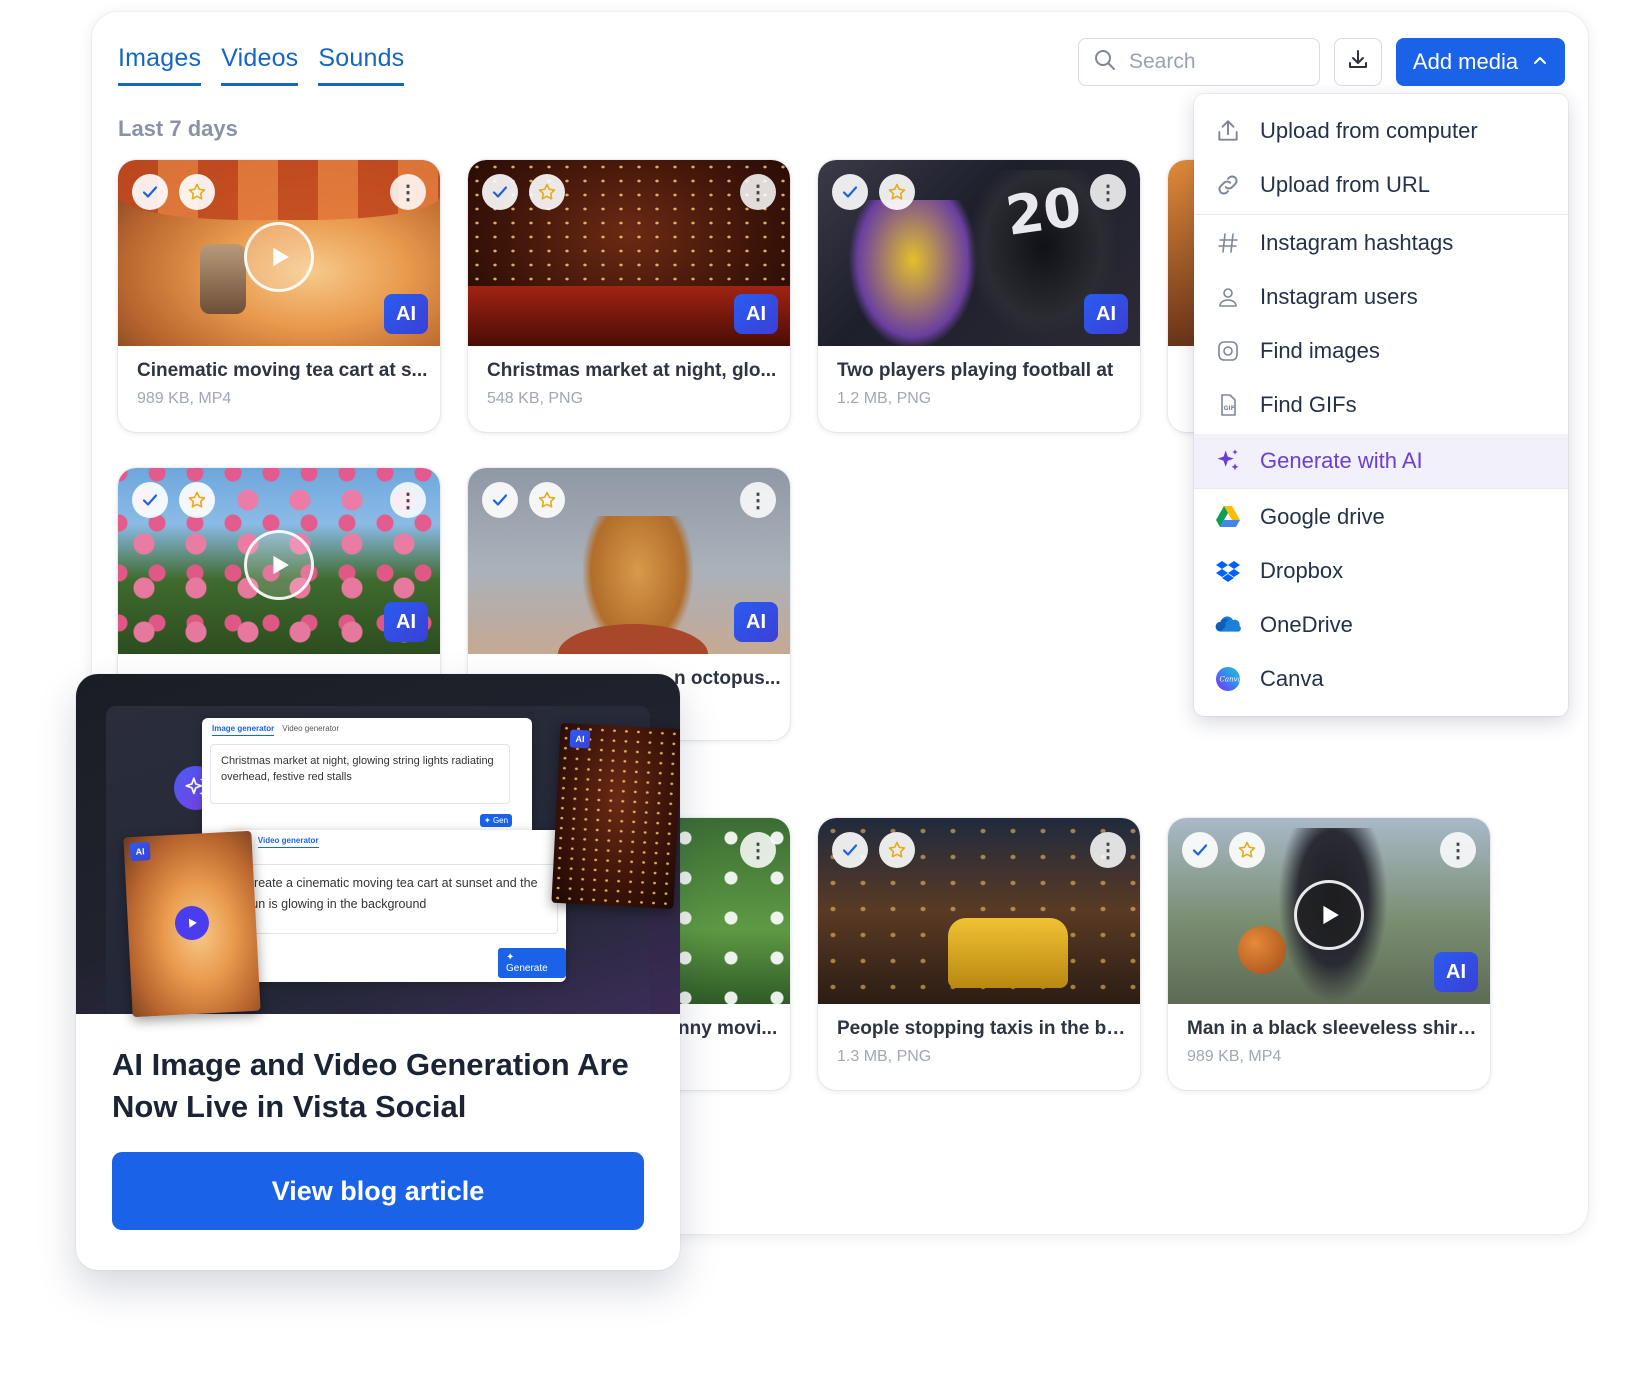 Image resolution: width=1640 pixels, height=1395 pixels. I want to click on card-meta: 1.3 MB, PNG, so click(884, 1056).